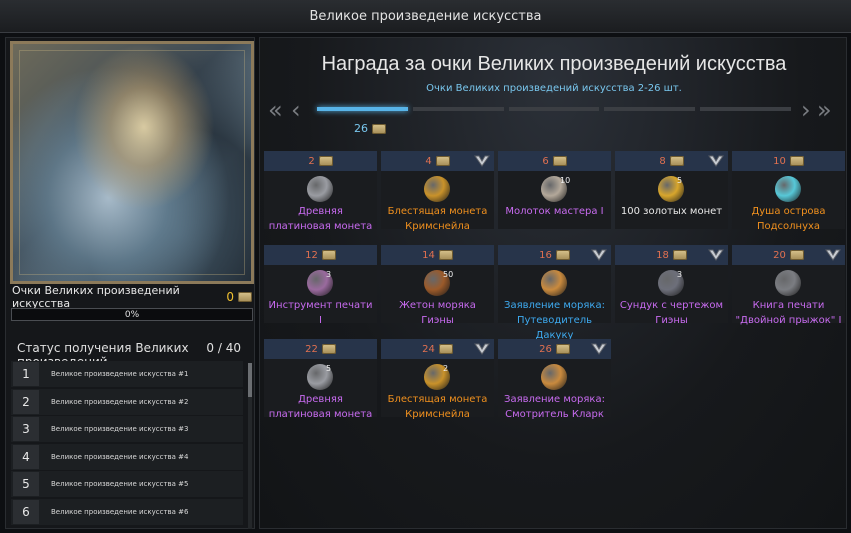  What do you see at coordinates (788, 219) in the screenshot?
I see `reward-name: Душа острова Подсолнуха` at bounding box center [788, 219].